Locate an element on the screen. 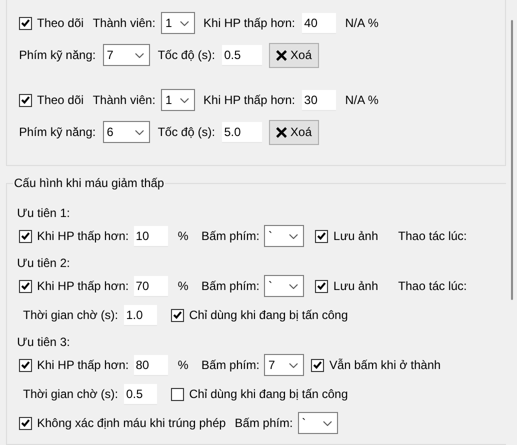 Image resolution: width=517 pixels, height=445 pixels. input-field: 70 is located at coordinates (151, 286).